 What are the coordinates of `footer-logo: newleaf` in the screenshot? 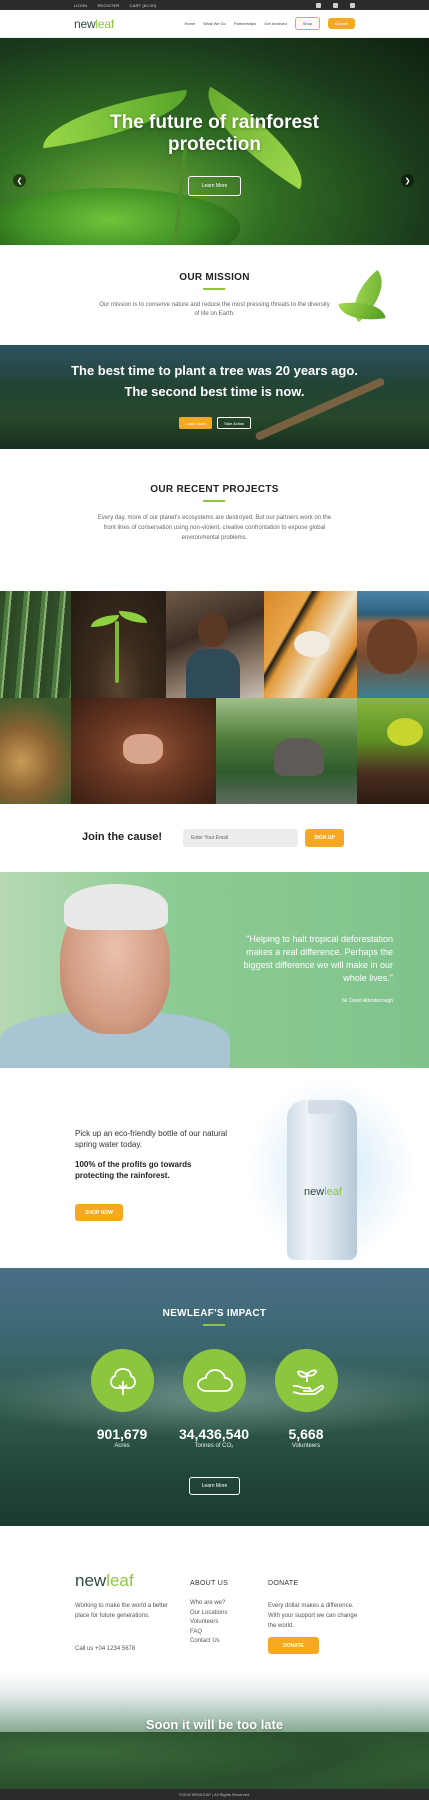 It's located at (104, 1581).